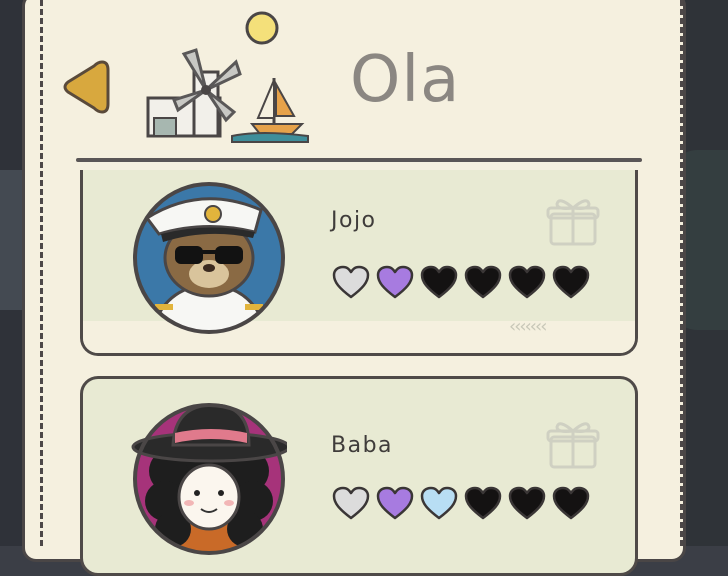  I want to click on location-scene-icon, so click(227, 77).